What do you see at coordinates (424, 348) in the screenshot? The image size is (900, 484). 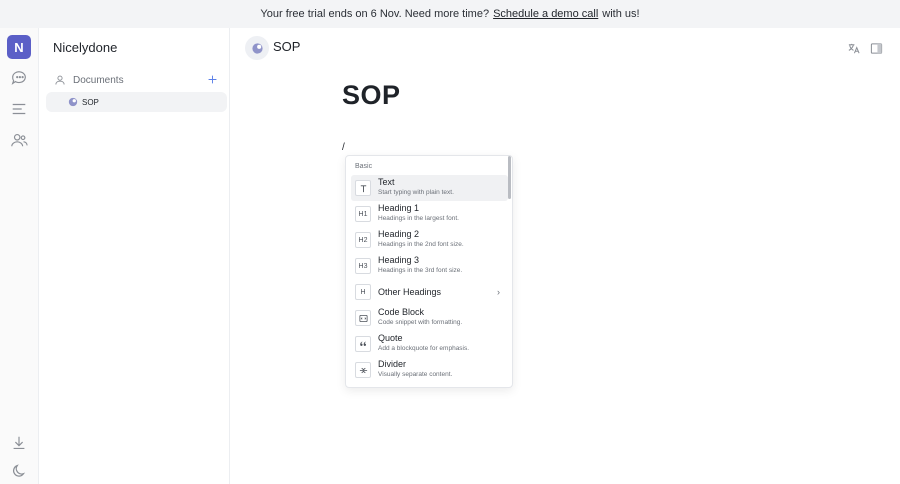 I see `menu-item-desc: Add a blockquote for emphasis.` at bounding box center [424, 348].